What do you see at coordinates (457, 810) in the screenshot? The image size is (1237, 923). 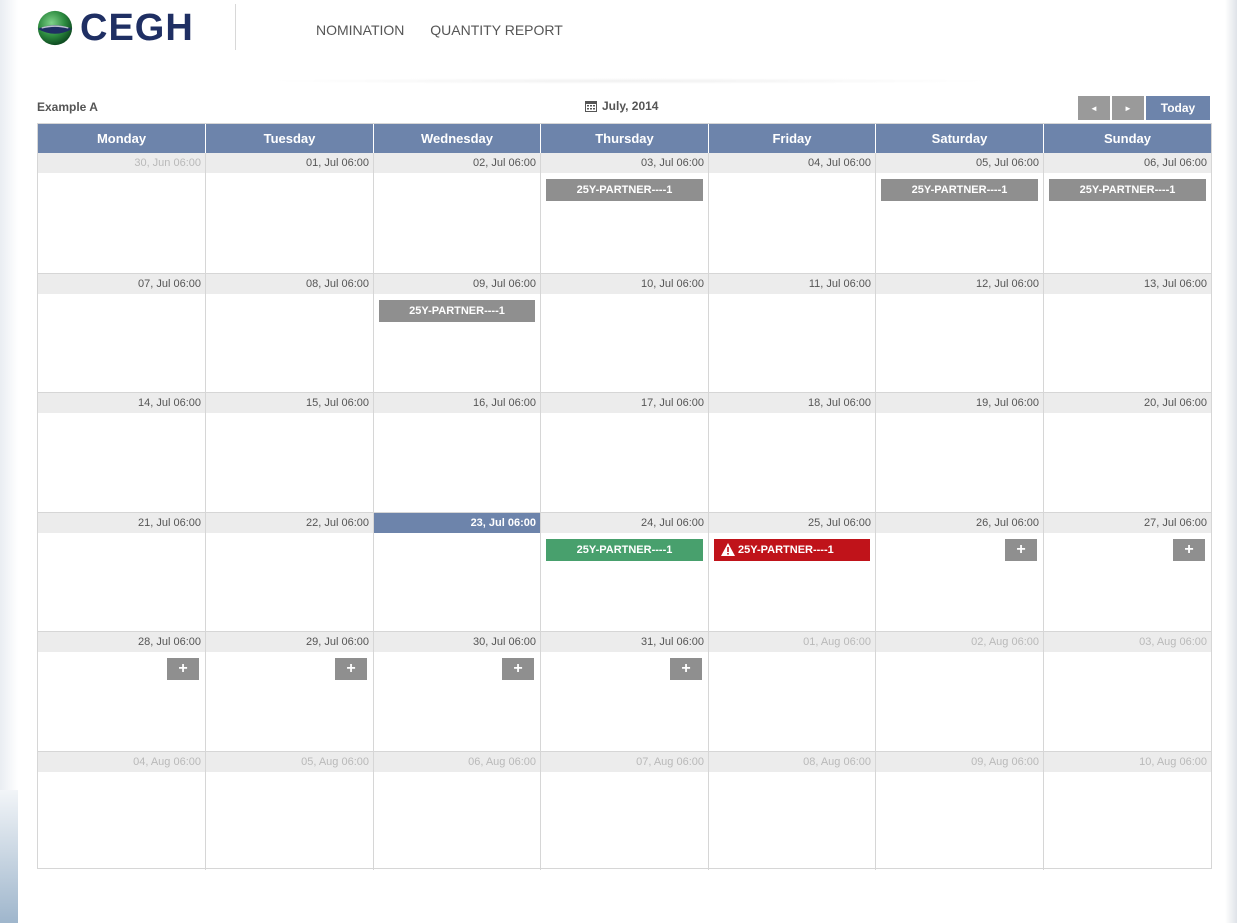 I see `calendar-day: 06, Aug 06:00` at bounding box center [457, 810].